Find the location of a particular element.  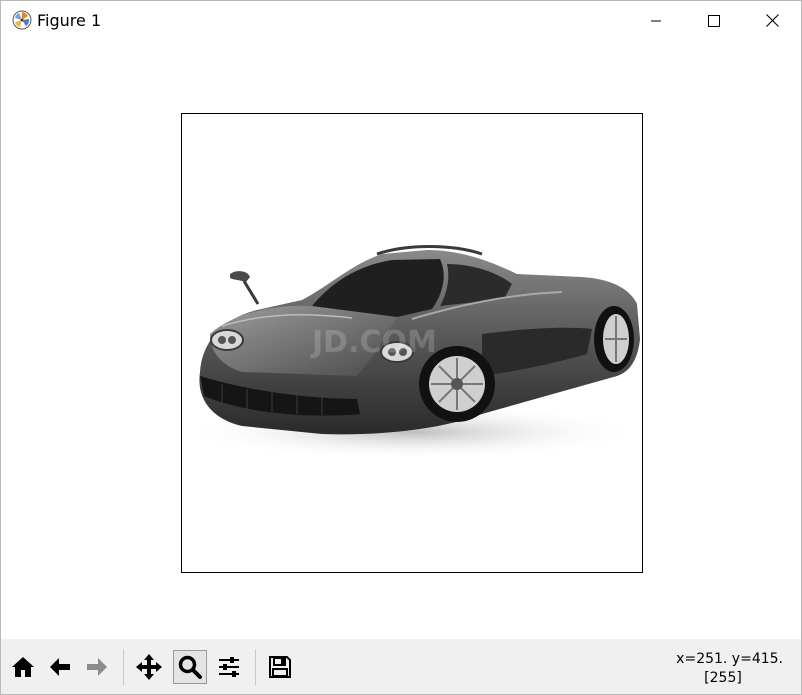

close-button is located at coordinates (772, 20).